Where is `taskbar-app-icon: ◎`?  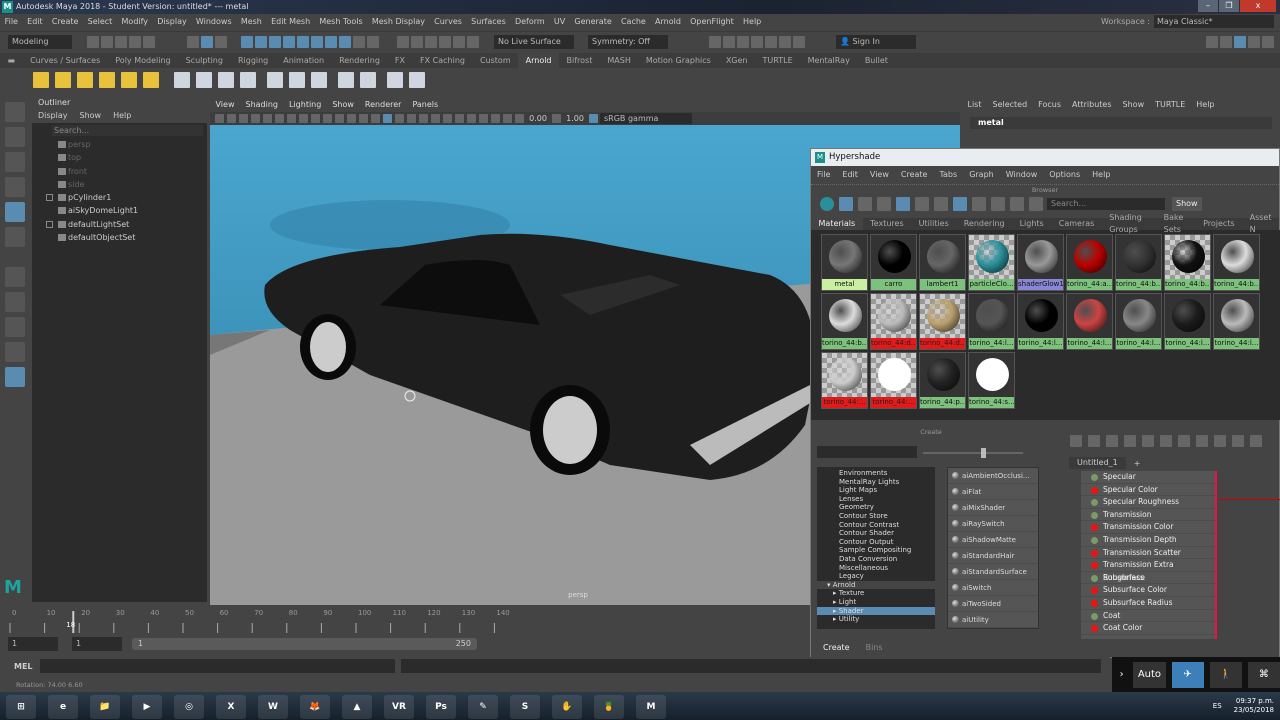 taskbar-app-icon: ◎ is located at coordinates (189, 707).